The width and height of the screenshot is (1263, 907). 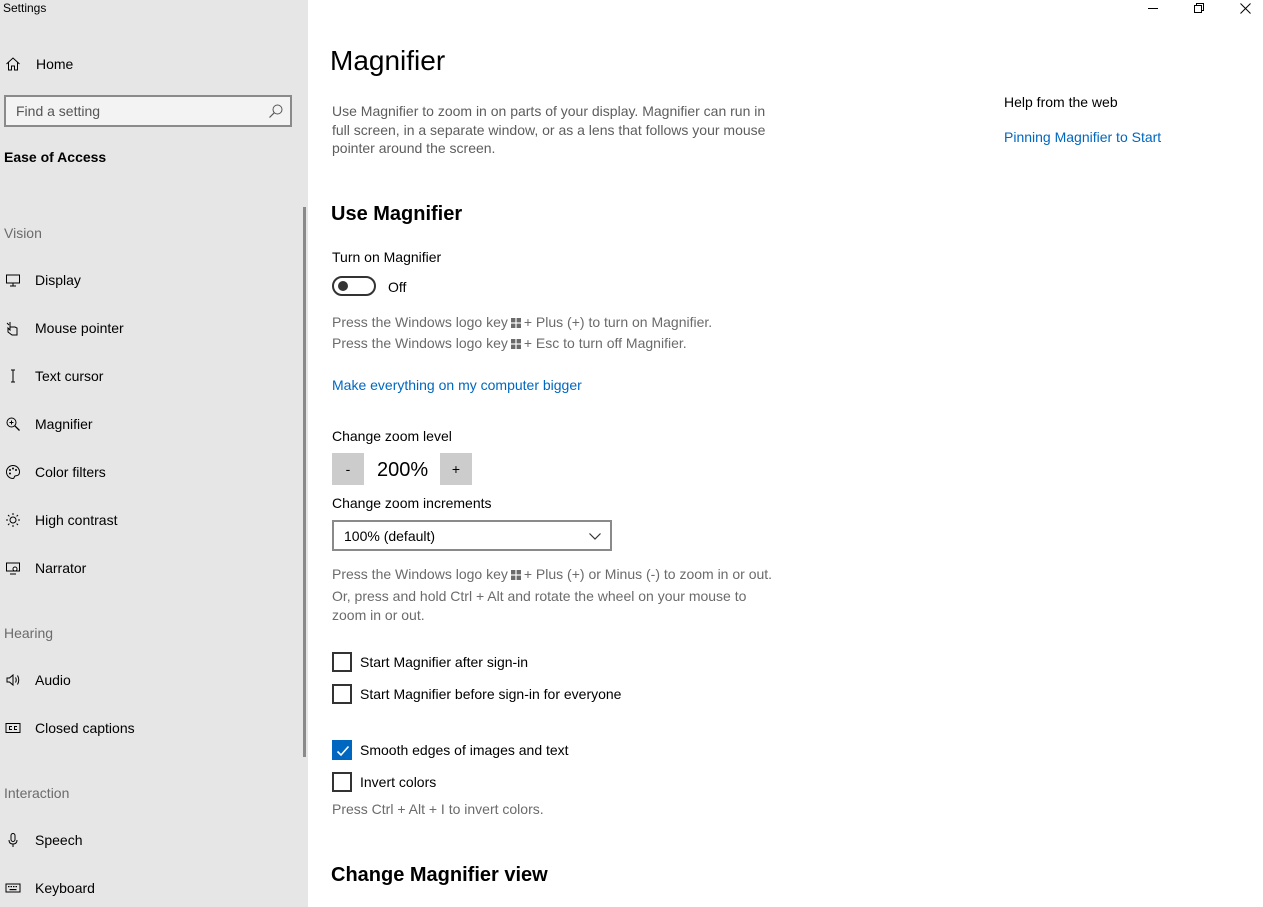 What do you see at coordinates (150, 680) in the screenshot?
I see `sidebar-item-audio: Audio` at bounding box center [150, 680].